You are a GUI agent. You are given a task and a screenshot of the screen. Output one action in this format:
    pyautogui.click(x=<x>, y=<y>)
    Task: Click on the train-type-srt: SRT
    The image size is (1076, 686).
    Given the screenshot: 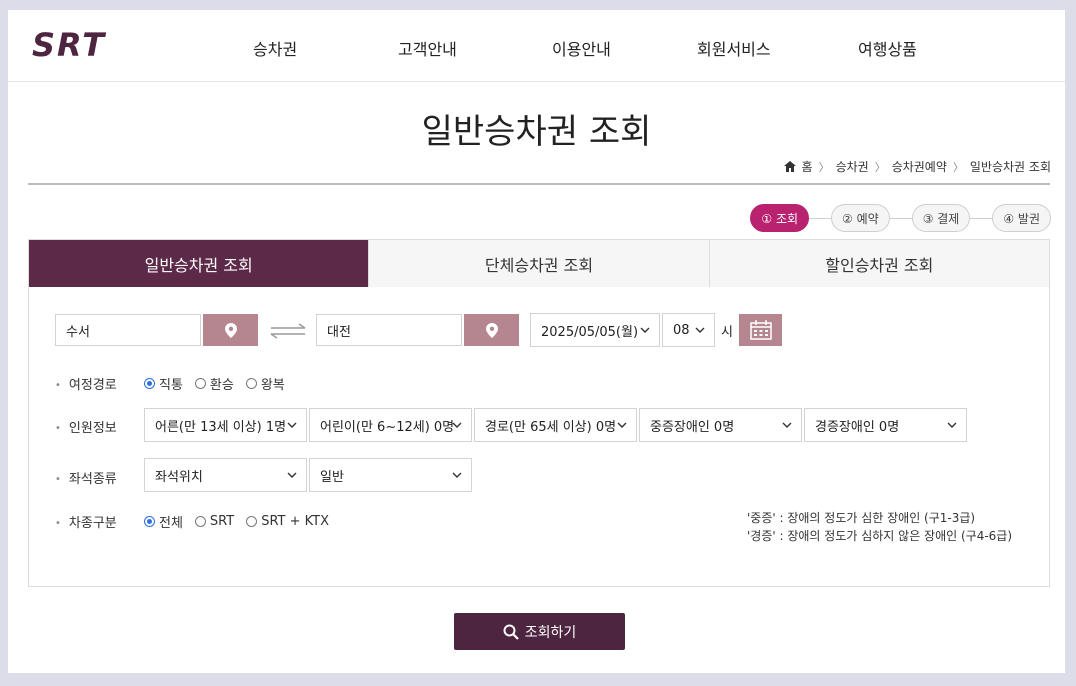 What is the action you would take?
    pyautogui.click(x=214, y=521)
    